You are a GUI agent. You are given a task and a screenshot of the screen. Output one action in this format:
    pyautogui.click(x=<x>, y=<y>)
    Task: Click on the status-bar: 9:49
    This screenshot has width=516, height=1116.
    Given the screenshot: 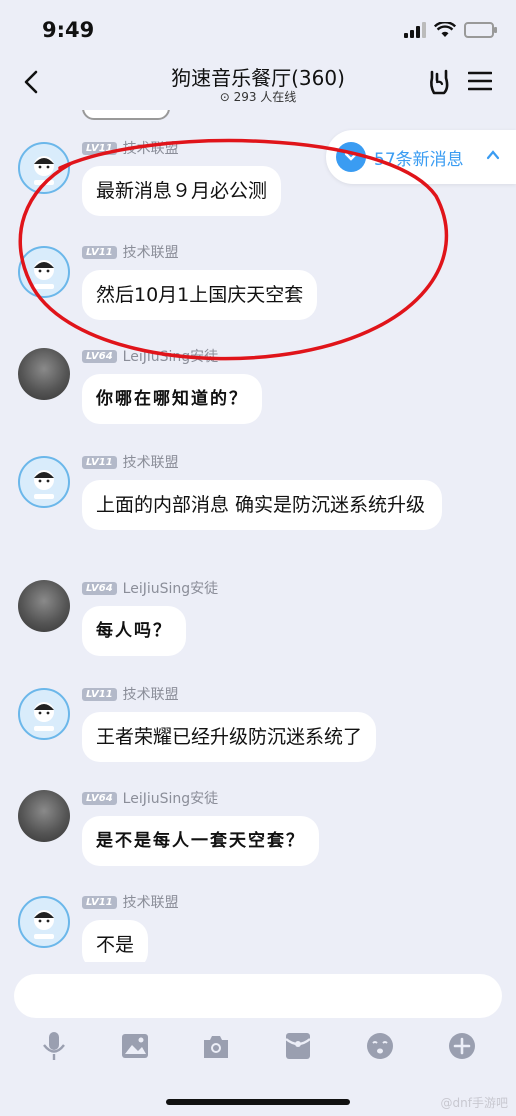 What is the action you would take?
    pyautogui.click(x=258, y=30)
    